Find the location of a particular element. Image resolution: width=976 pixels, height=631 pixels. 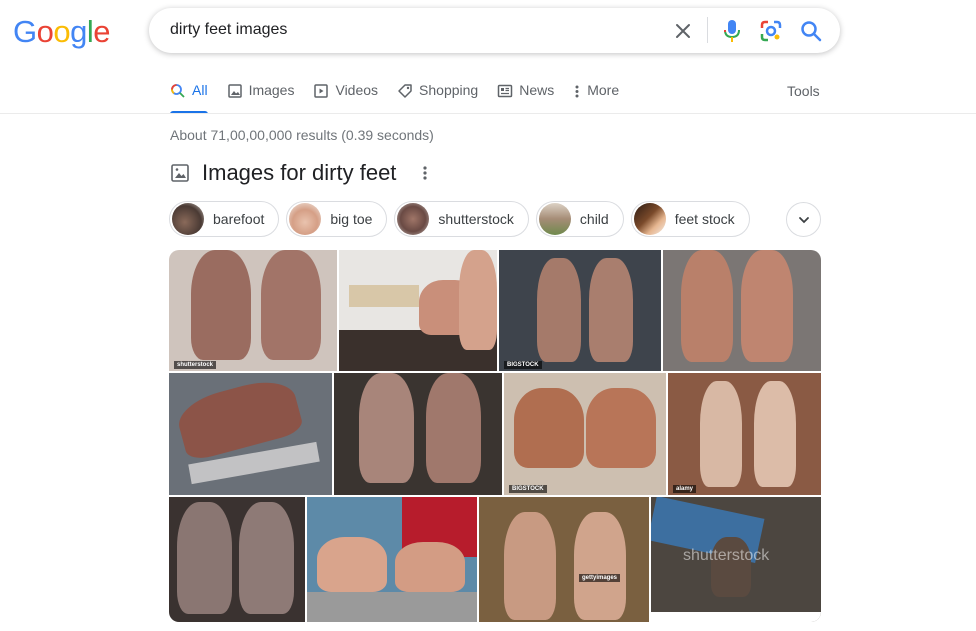

tab-all: All is located at coordinates (189, 98).